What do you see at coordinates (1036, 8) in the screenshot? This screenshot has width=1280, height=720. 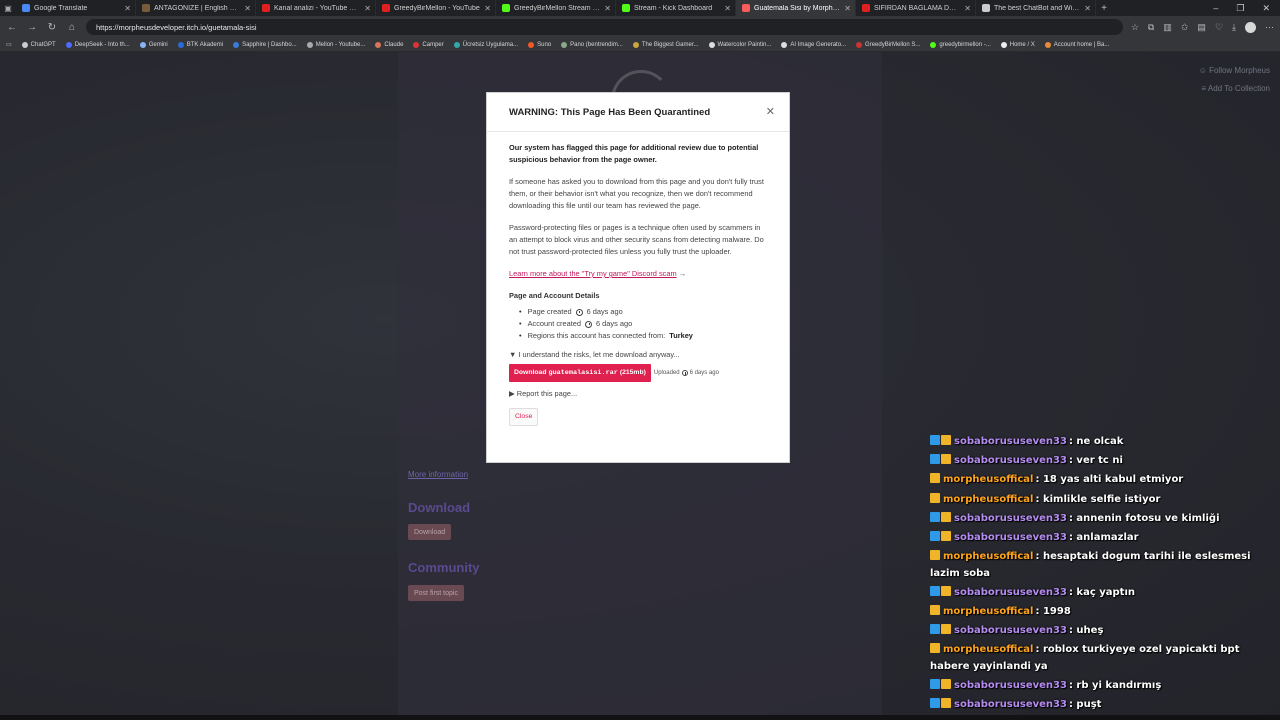 I see `browser-tab: The best ChatBot and Widgets for ✕` at bounding box center [1036, 8].